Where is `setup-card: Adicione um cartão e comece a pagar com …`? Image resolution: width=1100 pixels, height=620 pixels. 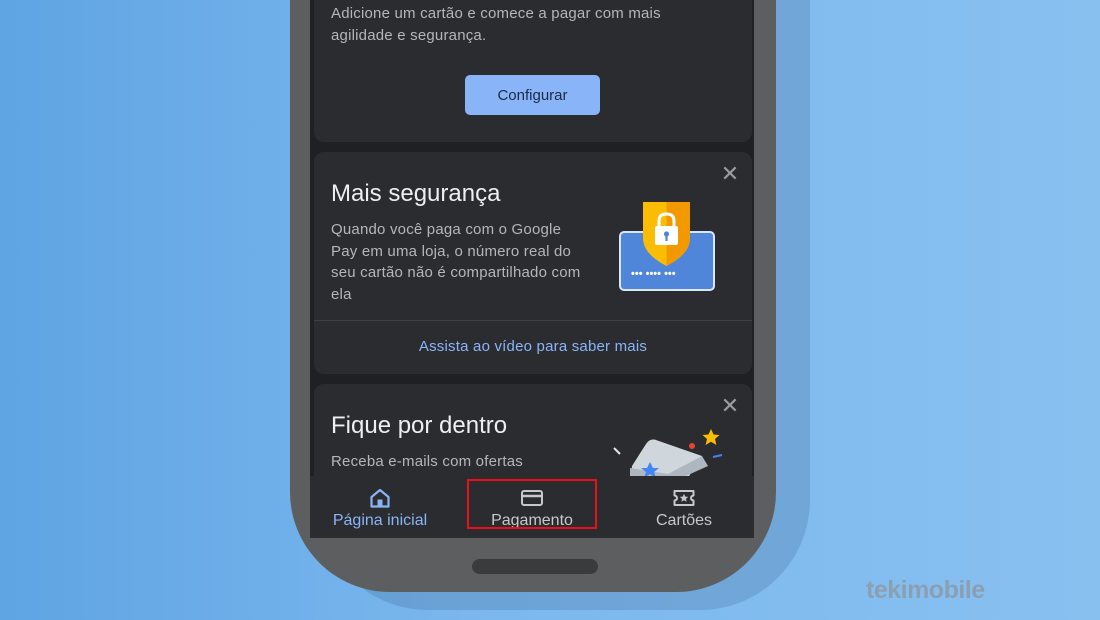
setup-card: Adicione um cartão e comece a pagar com … is located at coordinates (533, 71).